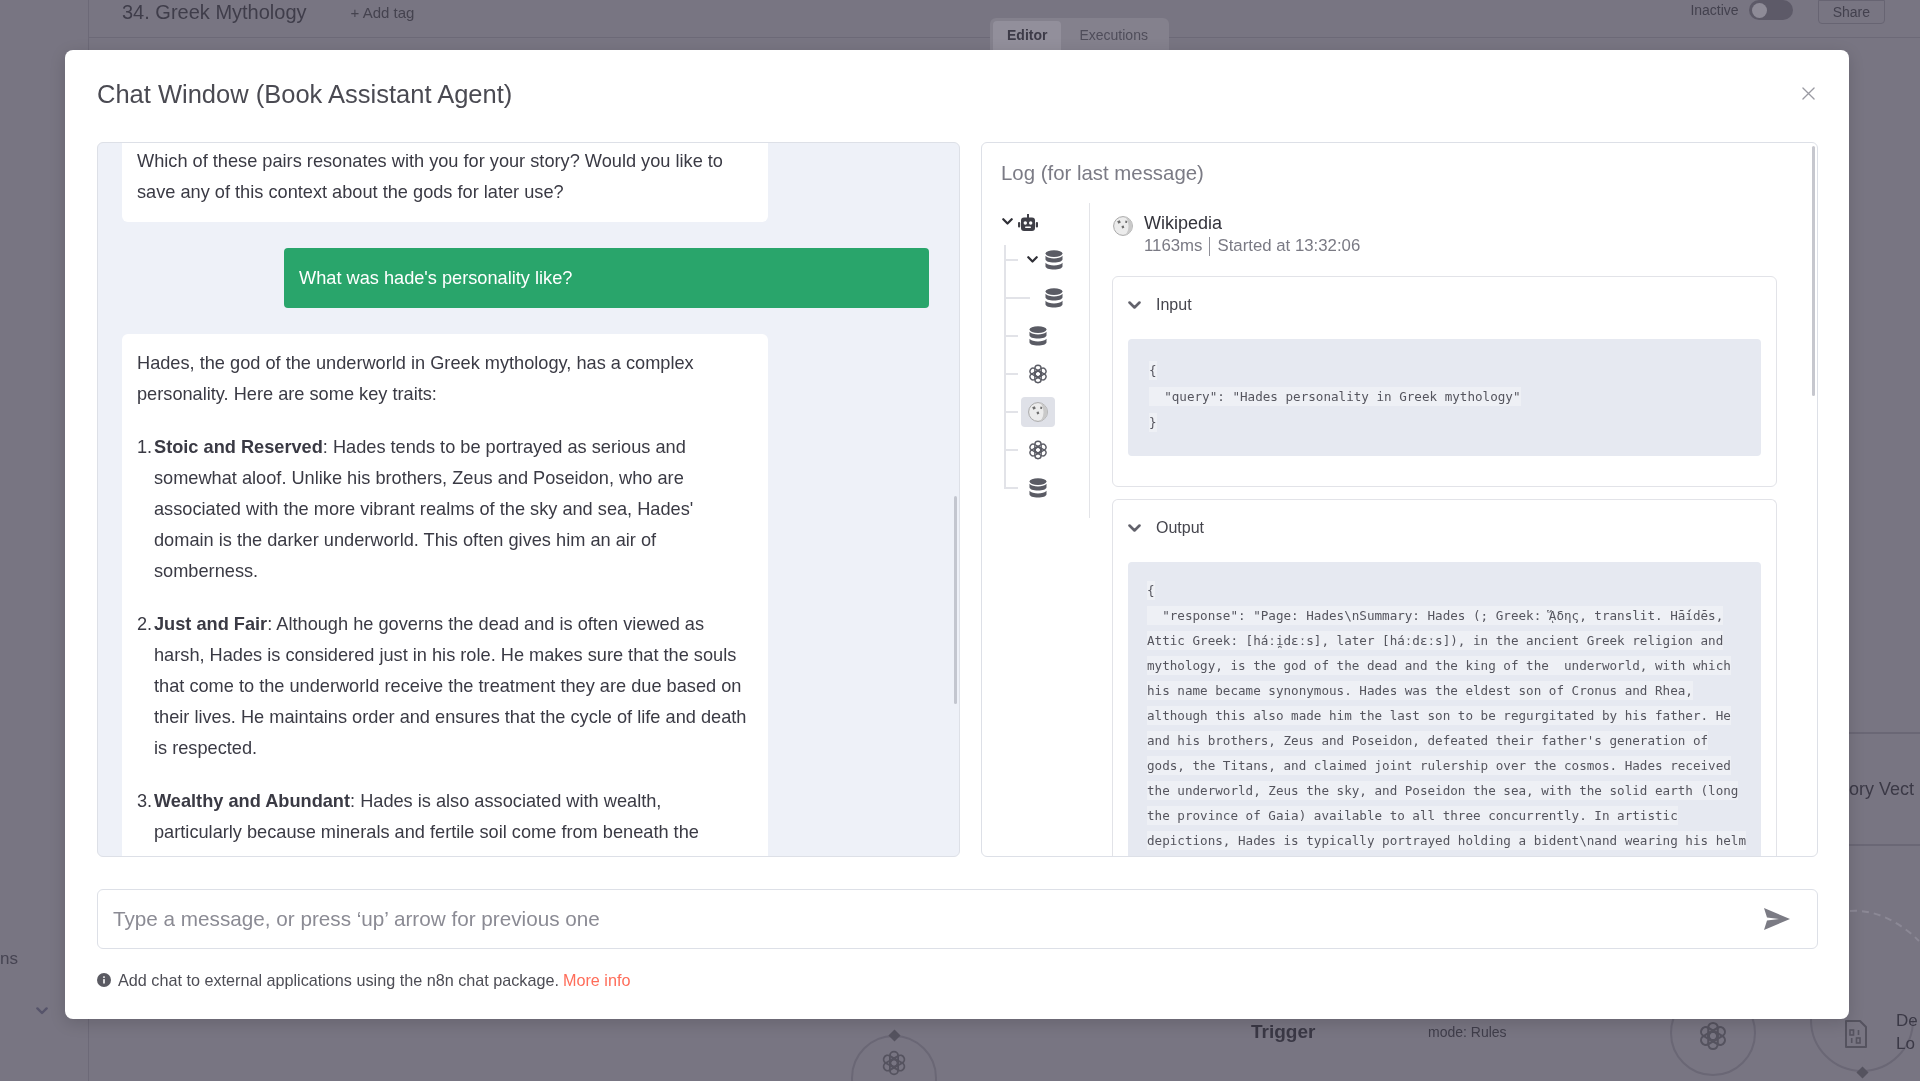  I want to click on list-item-text: Stoic and Reserved: Hades tends to be portrayed as serious and somewhat aloof. Unlike his brothers, Zeus and Poseidon, who are associated with the more vibrant realms of the sky and sea, Hades' domain is the darker underworld. This often gives him an air of somberness., so click(424, 509).